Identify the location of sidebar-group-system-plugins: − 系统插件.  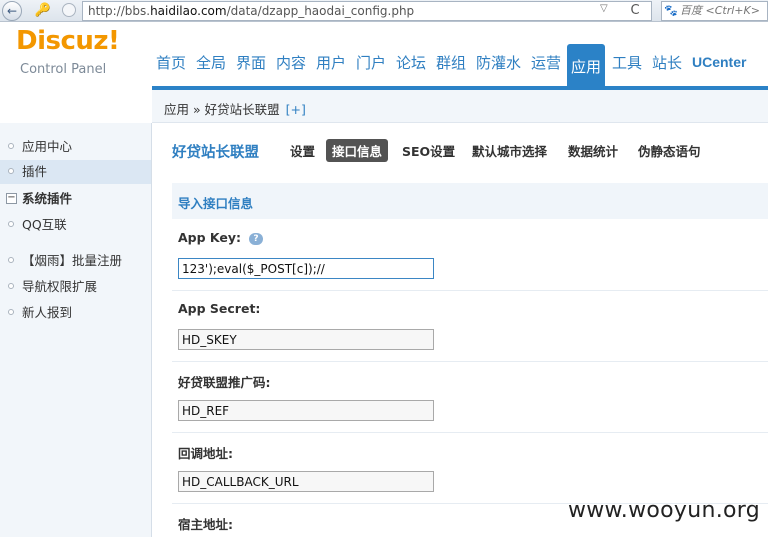
(75, 199).